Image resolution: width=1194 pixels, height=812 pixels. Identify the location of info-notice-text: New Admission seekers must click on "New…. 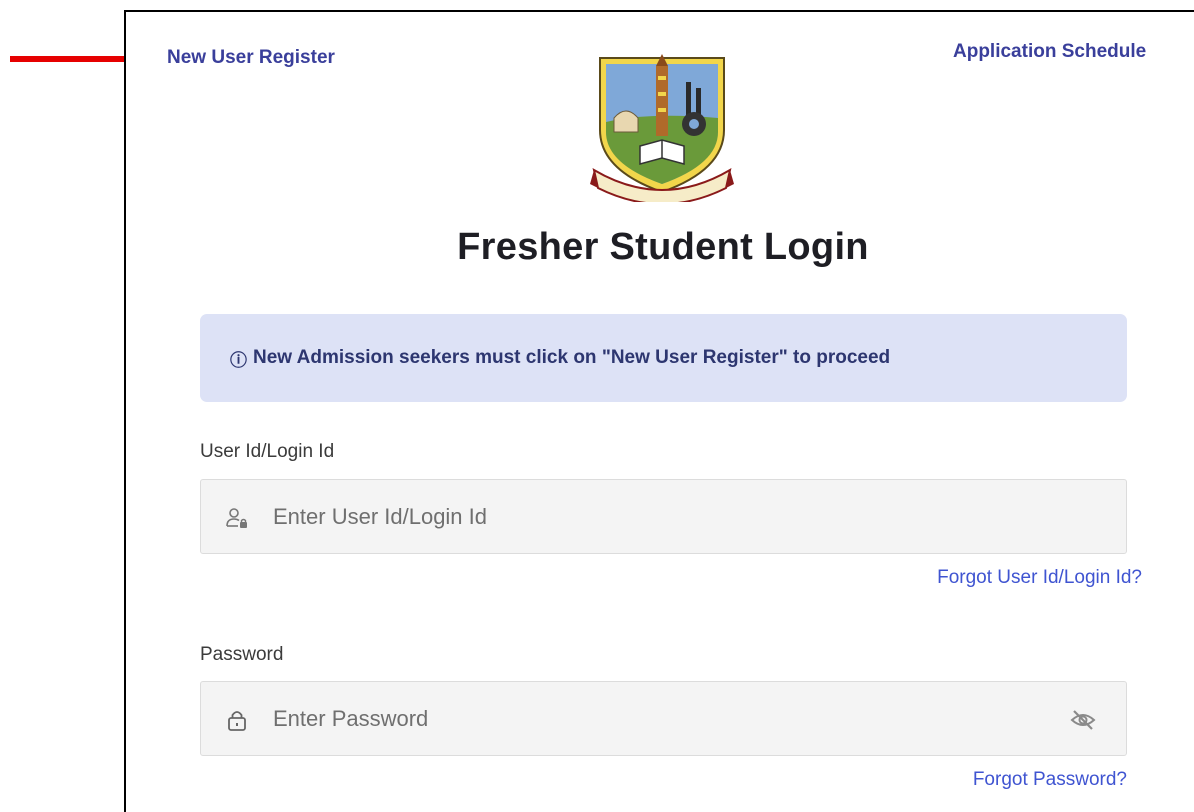
(572, 357).